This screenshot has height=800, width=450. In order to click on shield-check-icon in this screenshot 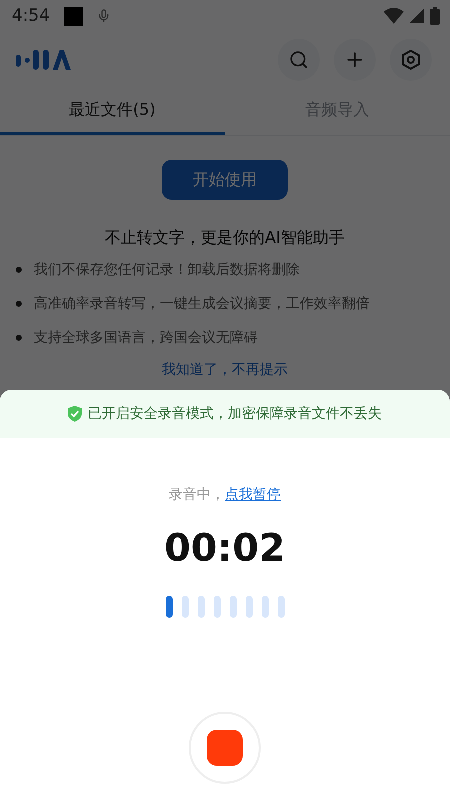, I will do `click(75, 414)`.